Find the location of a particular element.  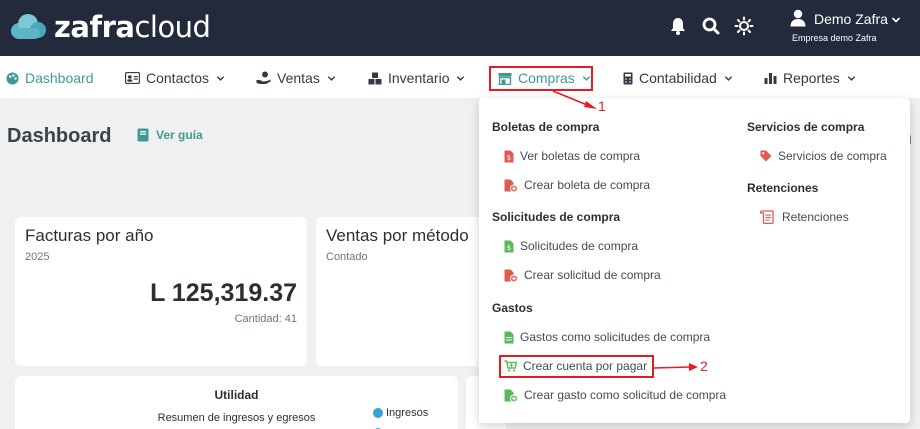

step-number-2: 2 is located at coordinates (704, 366).